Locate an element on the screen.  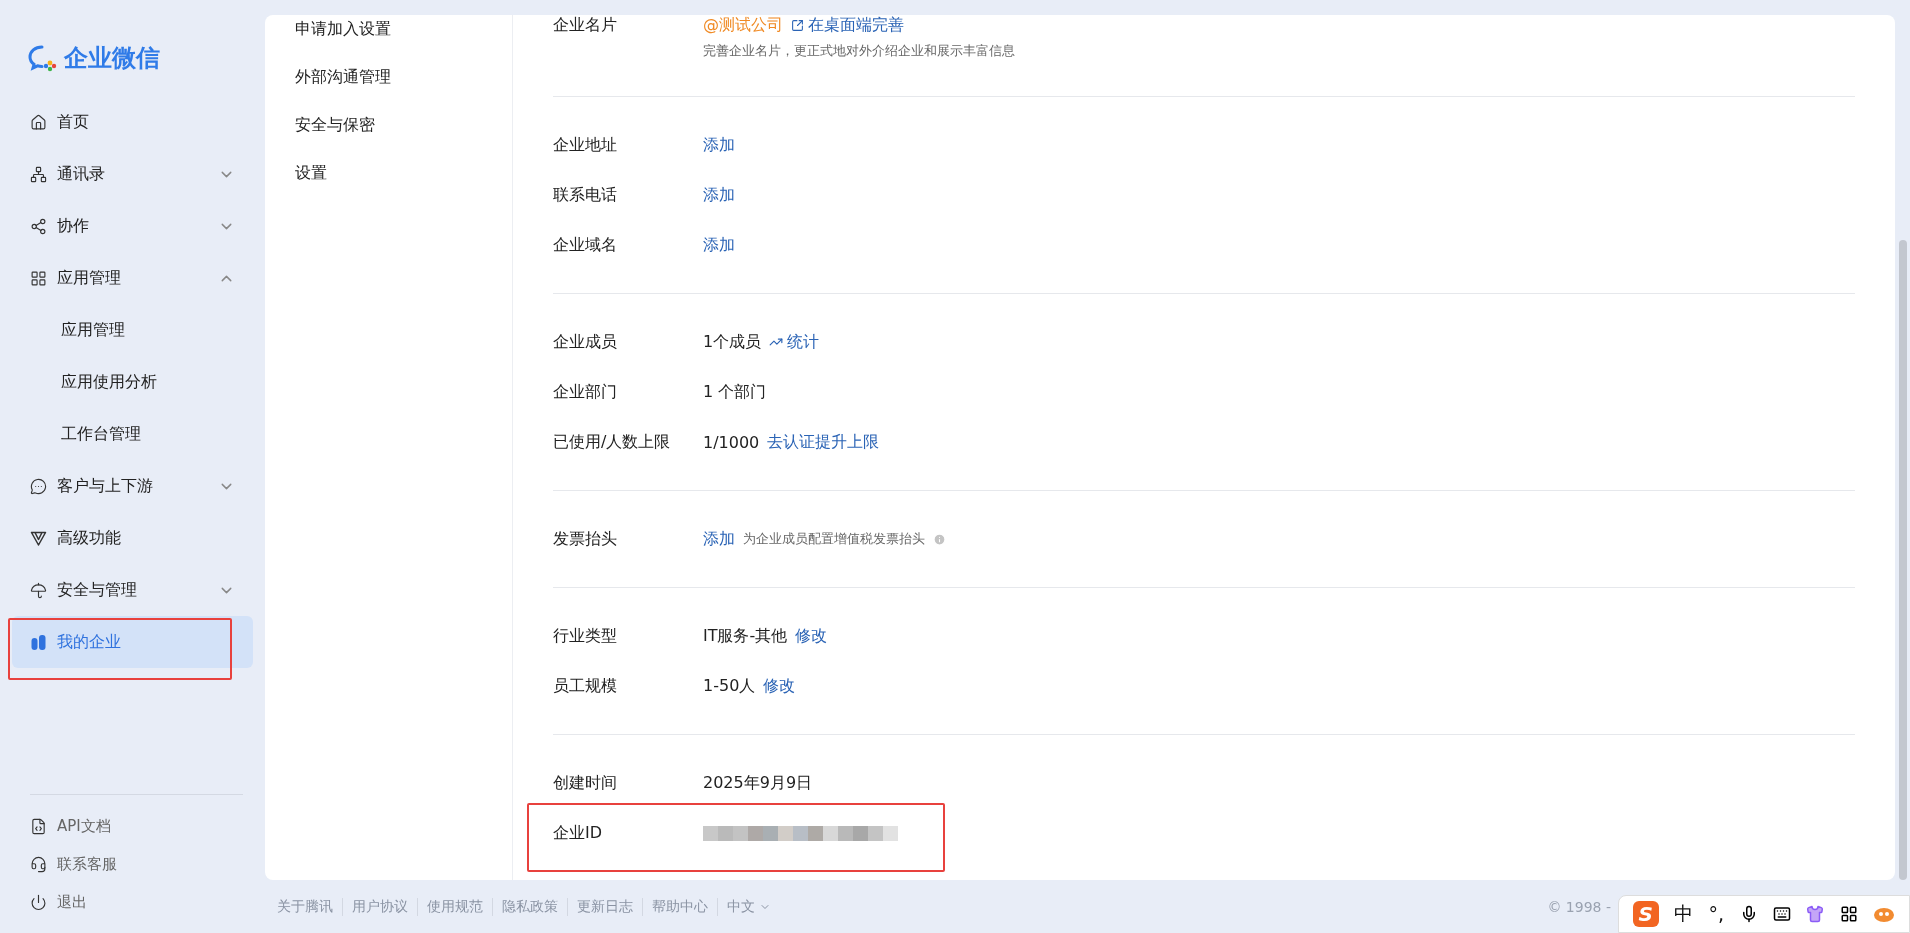
sidebar-subitem: 应用使用分析 is located at coordinates (132, 382).